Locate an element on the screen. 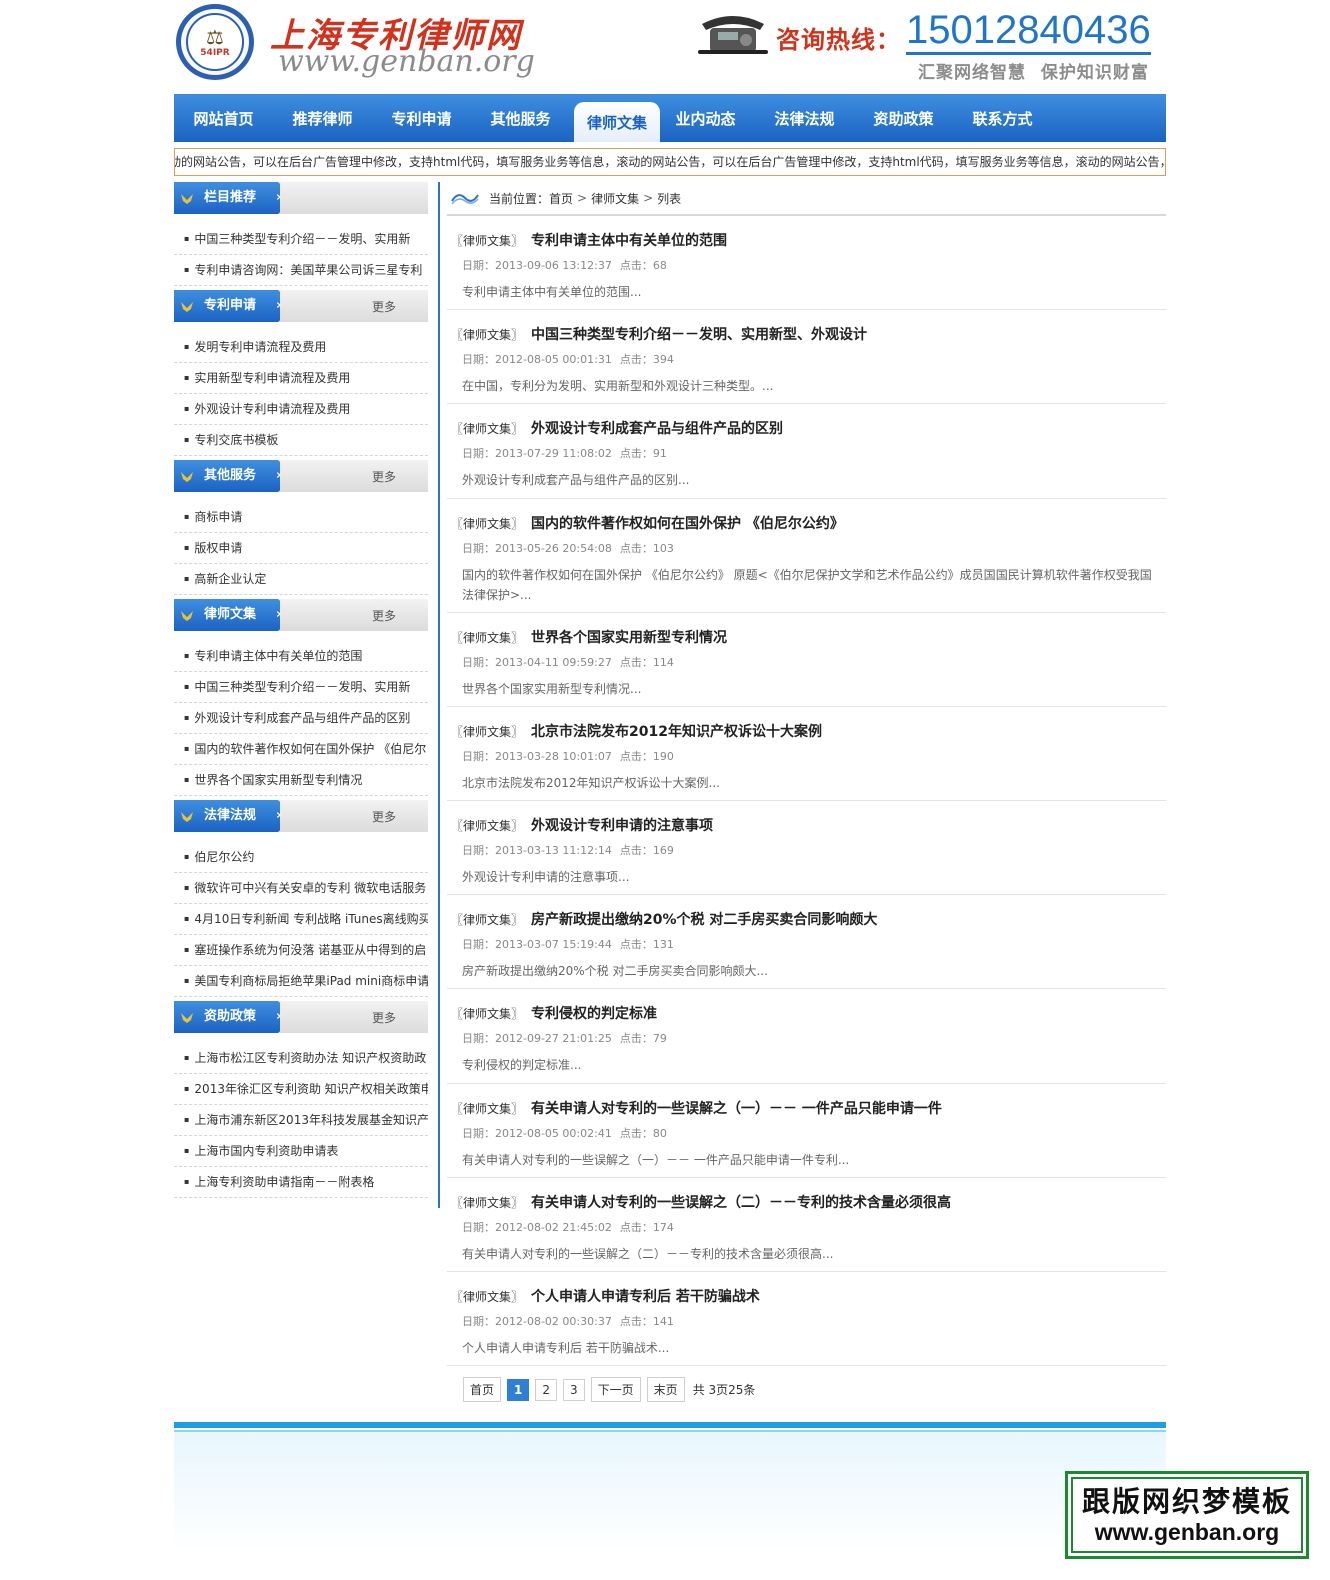 The height and width of the screenshot is (1580, 1330). article-title: 个人申请人申请专利后 若干防骗战术 is located at coordinates (645, 1296).